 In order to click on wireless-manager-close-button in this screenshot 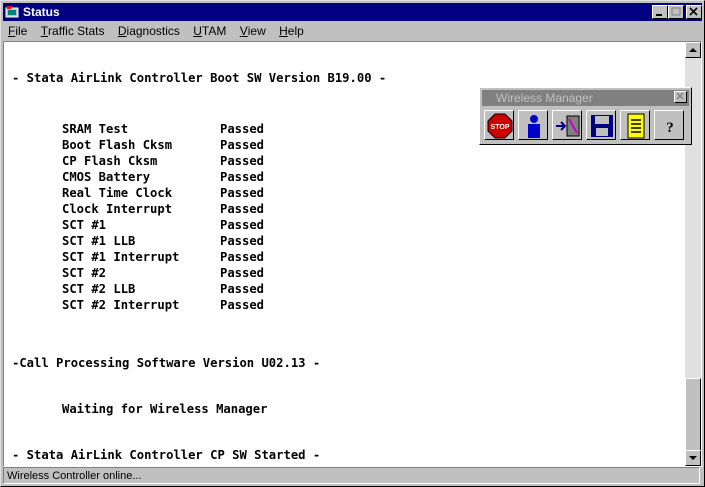, I will do `click(680, 97)`.